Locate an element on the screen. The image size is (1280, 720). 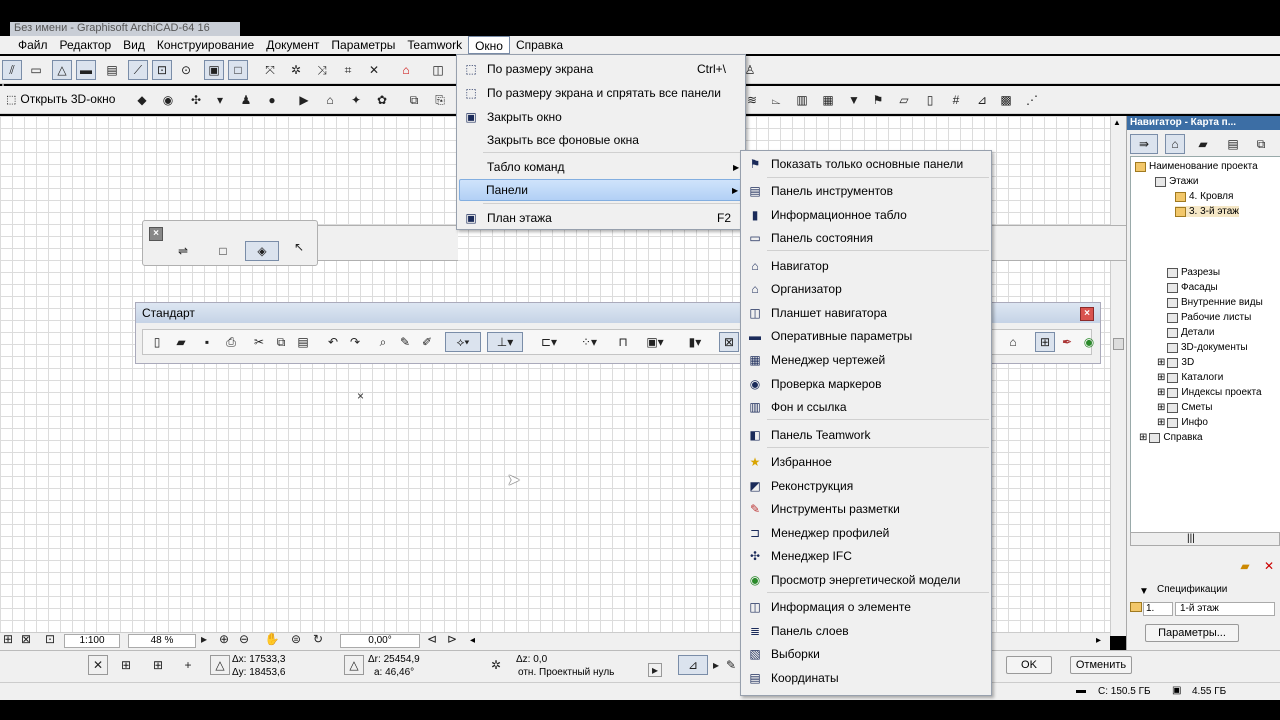
menu-window: Окно is located at coordinates (489, 45).